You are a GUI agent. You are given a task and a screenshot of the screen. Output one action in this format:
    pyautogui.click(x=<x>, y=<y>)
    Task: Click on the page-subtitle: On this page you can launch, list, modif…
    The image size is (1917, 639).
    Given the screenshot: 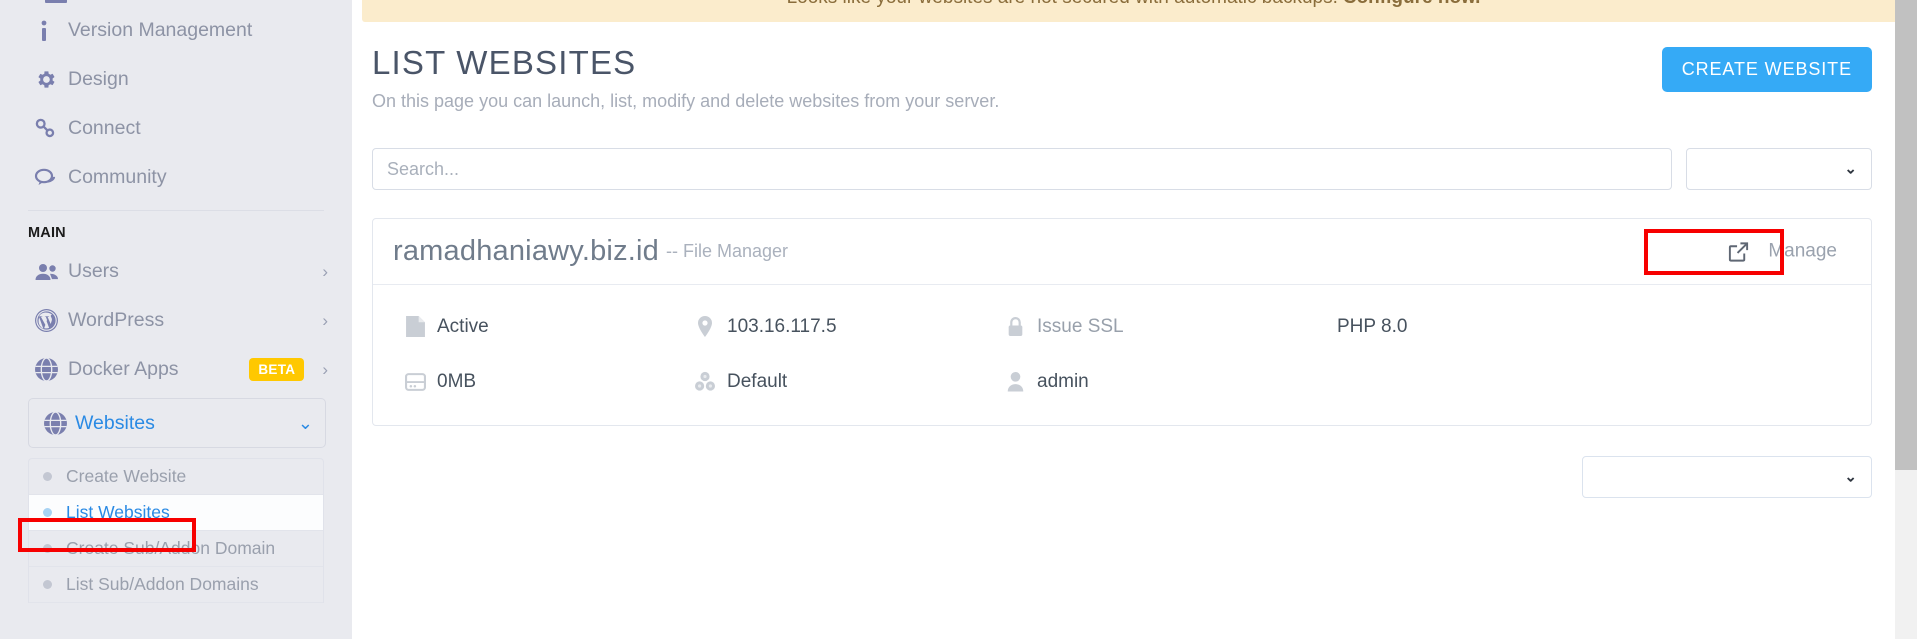 What is the action you would take?
    pyautogui.click(x=686, y=101)
    